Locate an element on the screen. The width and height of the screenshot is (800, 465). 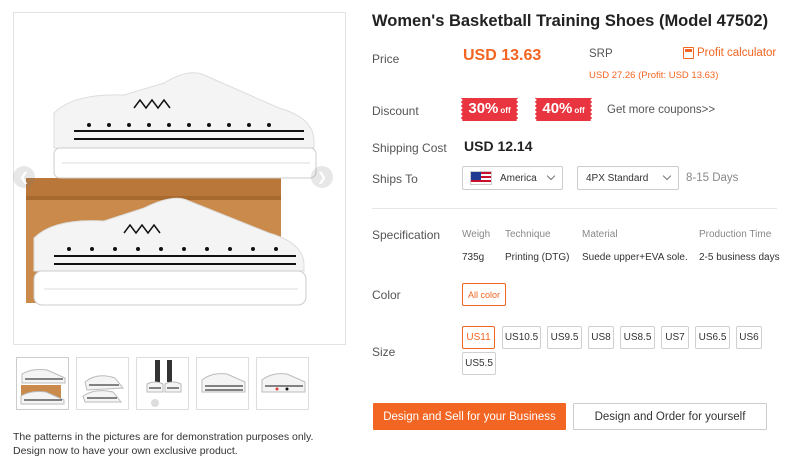
design-and-order-button: Design and Order for yourself is located at coordinates (670, 416).